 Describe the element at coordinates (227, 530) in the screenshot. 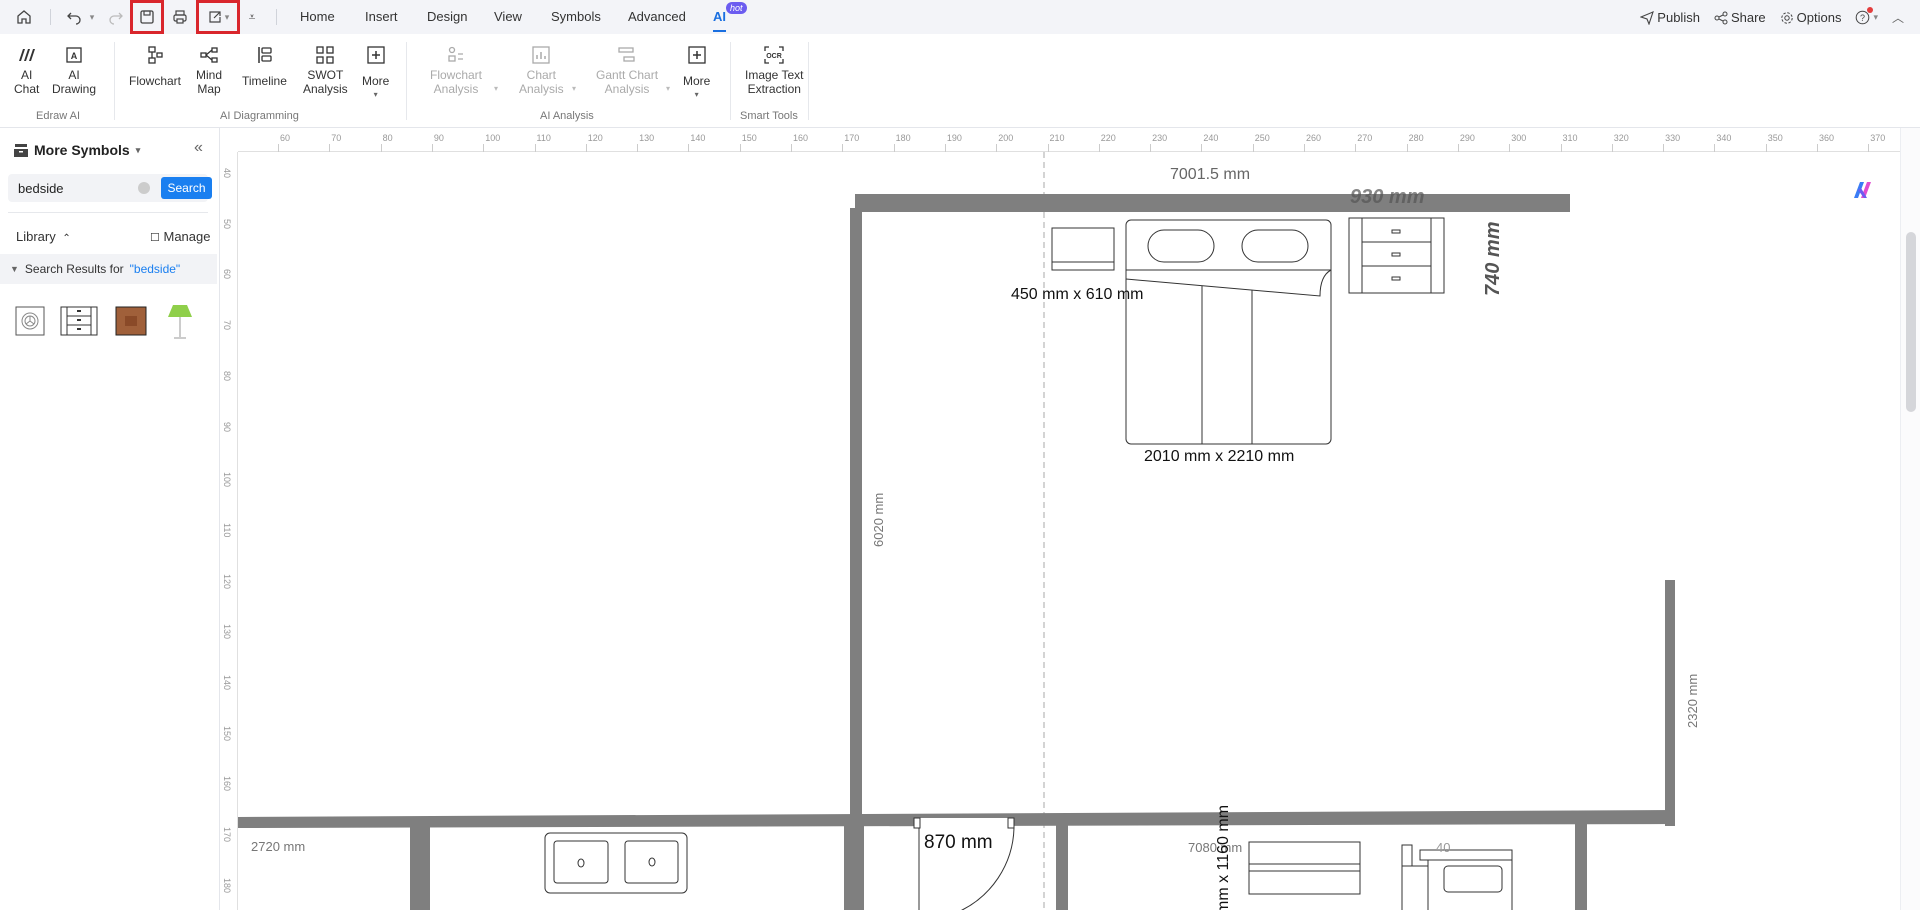

I see `ruler-tick-label: 110` at that location.